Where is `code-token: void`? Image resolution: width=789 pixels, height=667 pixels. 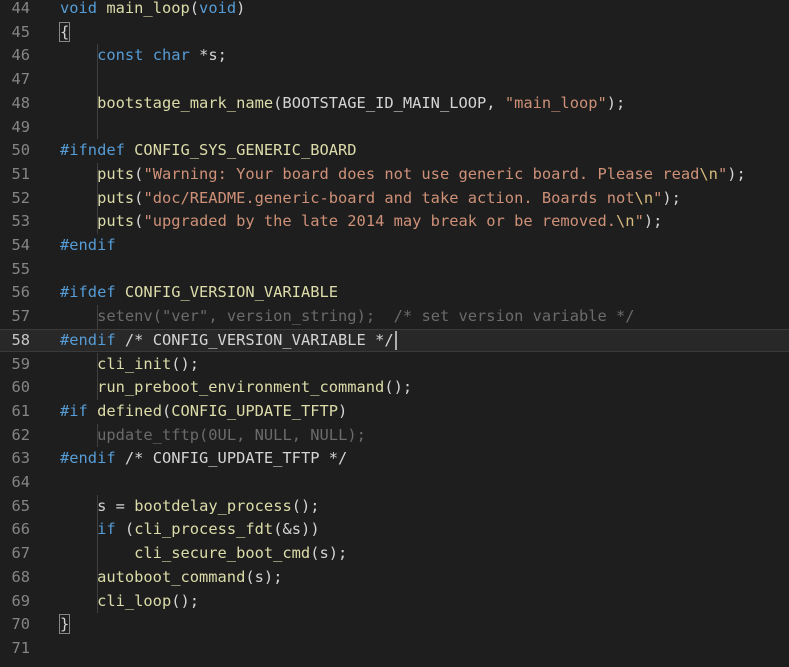 code-token: void is located at coordinates (218, 8).